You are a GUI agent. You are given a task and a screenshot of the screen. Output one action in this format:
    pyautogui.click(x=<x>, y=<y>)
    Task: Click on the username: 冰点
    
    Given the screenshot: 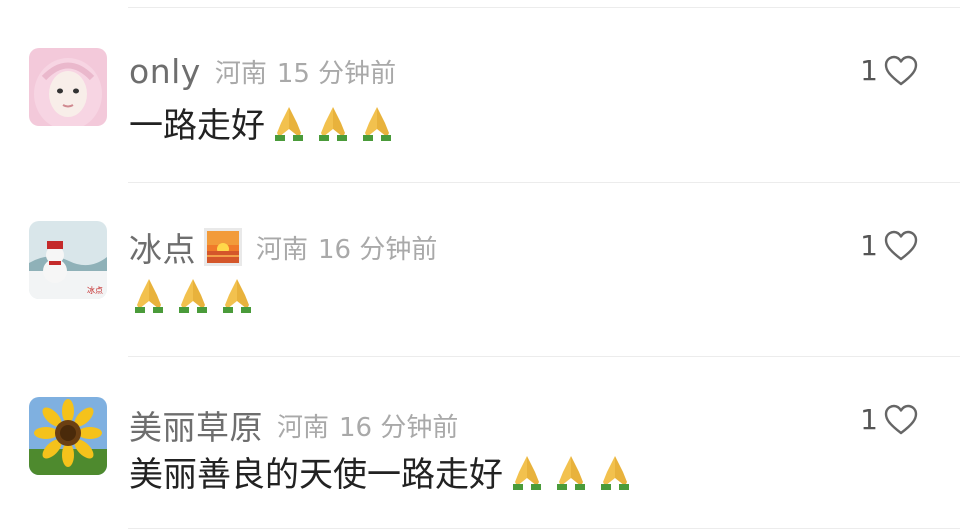 What is the action you would take?
    pyautogui.click(x=162, y=247)
    